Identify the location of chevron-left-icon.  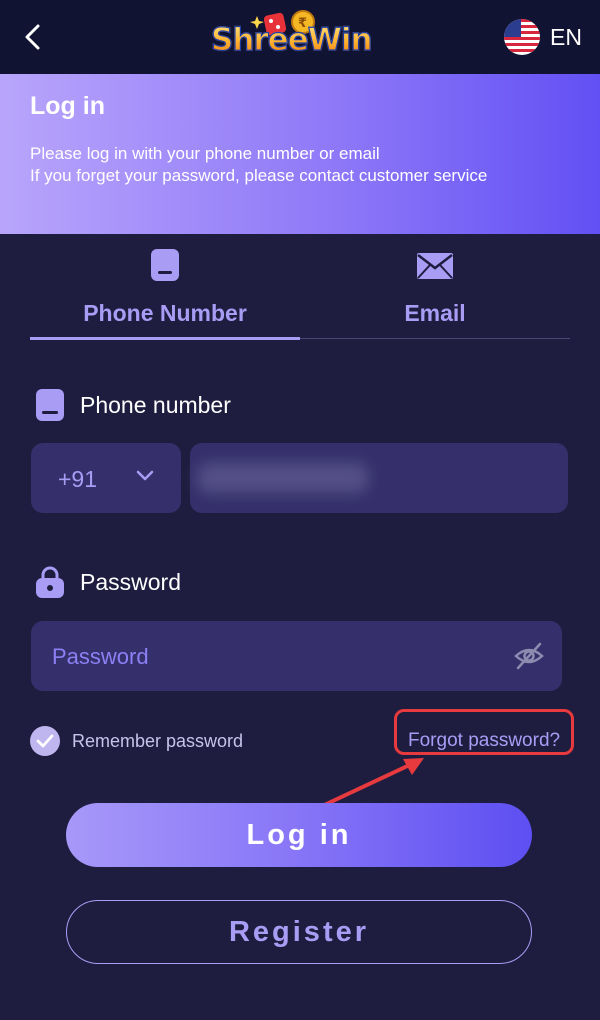
(32, 37).